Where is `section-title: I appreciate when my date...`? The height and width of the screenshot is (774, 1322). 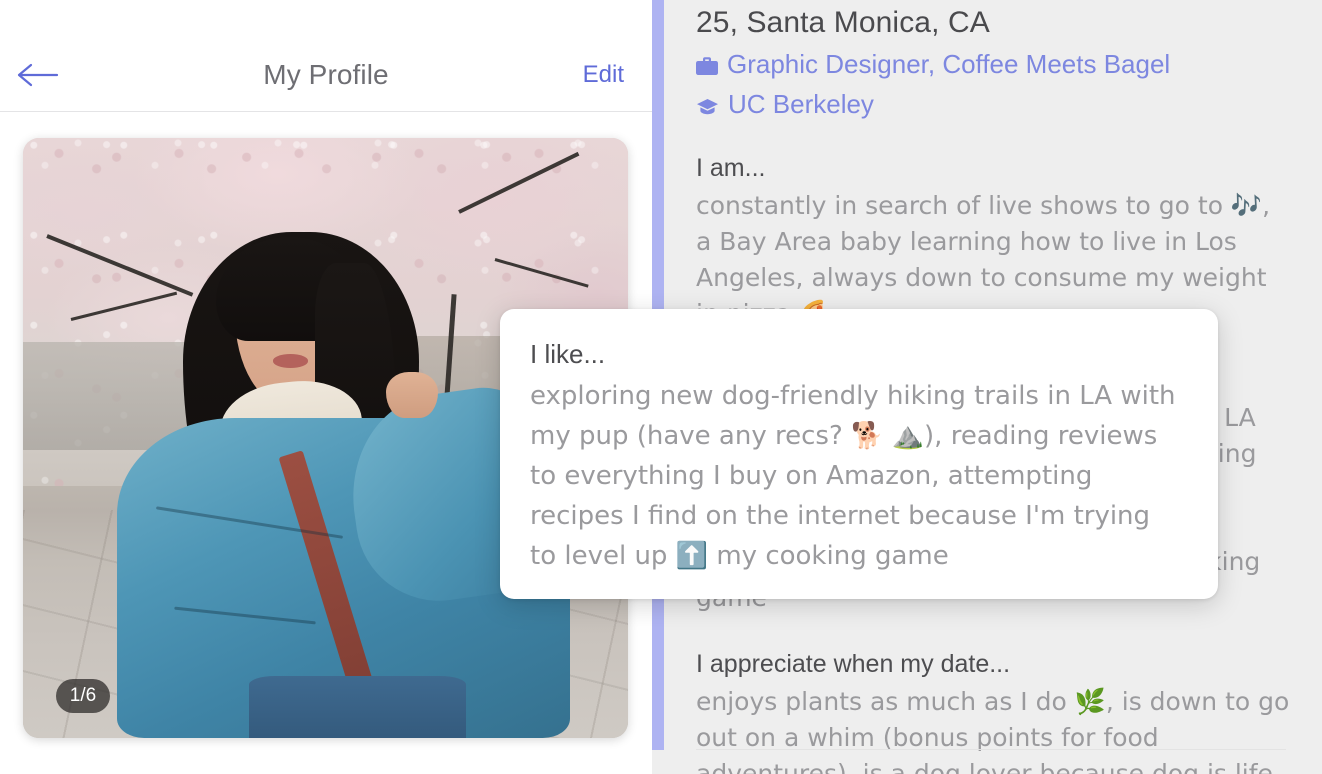
section-title: I appreciate when my date... is located at coordinates (853, 664).